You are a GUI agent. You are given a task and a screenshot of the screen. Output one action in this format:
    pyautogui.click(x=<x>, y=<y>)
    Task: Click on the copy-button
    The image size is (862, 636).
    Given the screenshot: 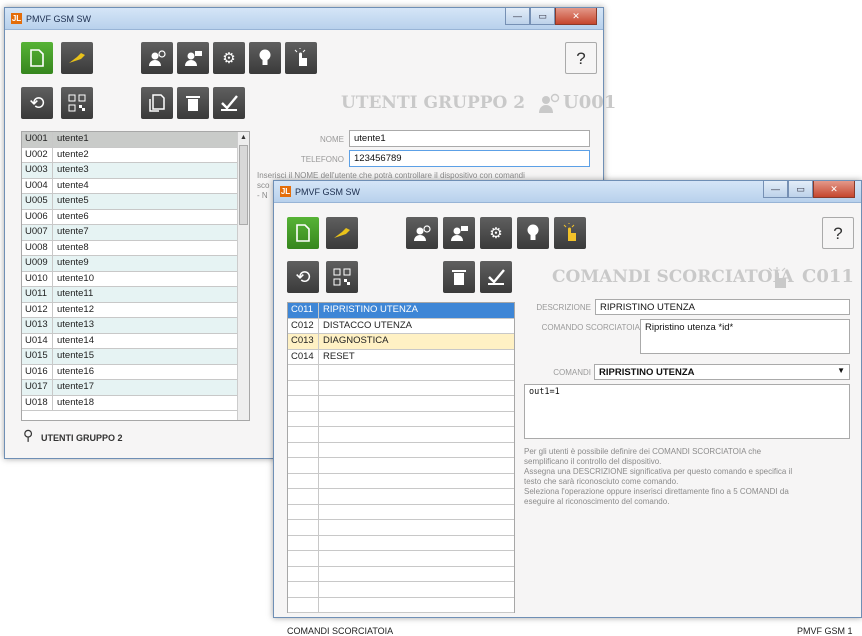 What is the action you would take?
    pyautogui.click(x=157, y=103)
    